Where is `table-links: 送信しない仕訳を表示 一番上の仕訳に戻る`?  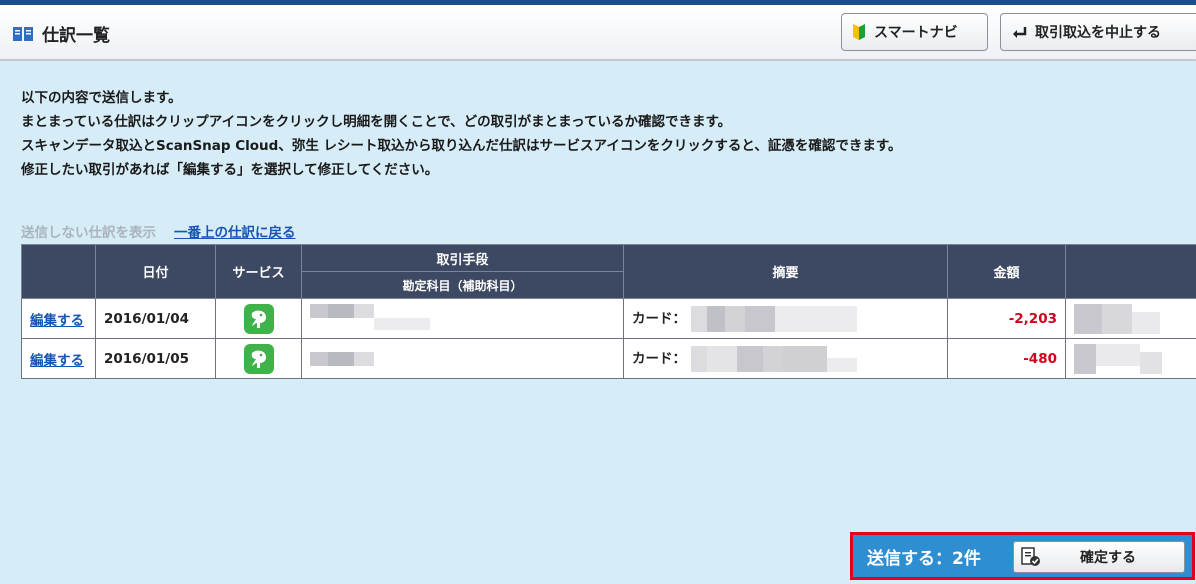 table-links: 送信しない仕訳を表示 一番上の仕訳に戻る is located at coordinates (158, 231).